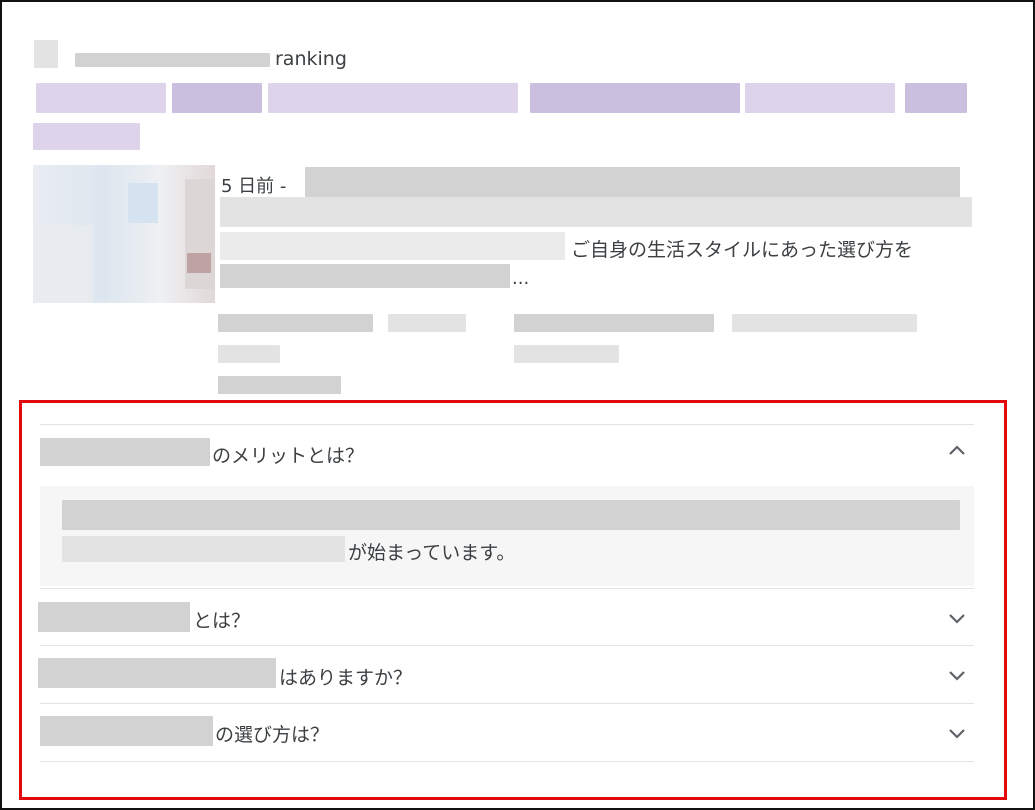 Image resolution: width=1035 pixels, height=810 pixels. What do you see at coordinates (254, 186) in the screenshot?
I see `result-date: 5 日前 -` at bounding box center [254, 186].